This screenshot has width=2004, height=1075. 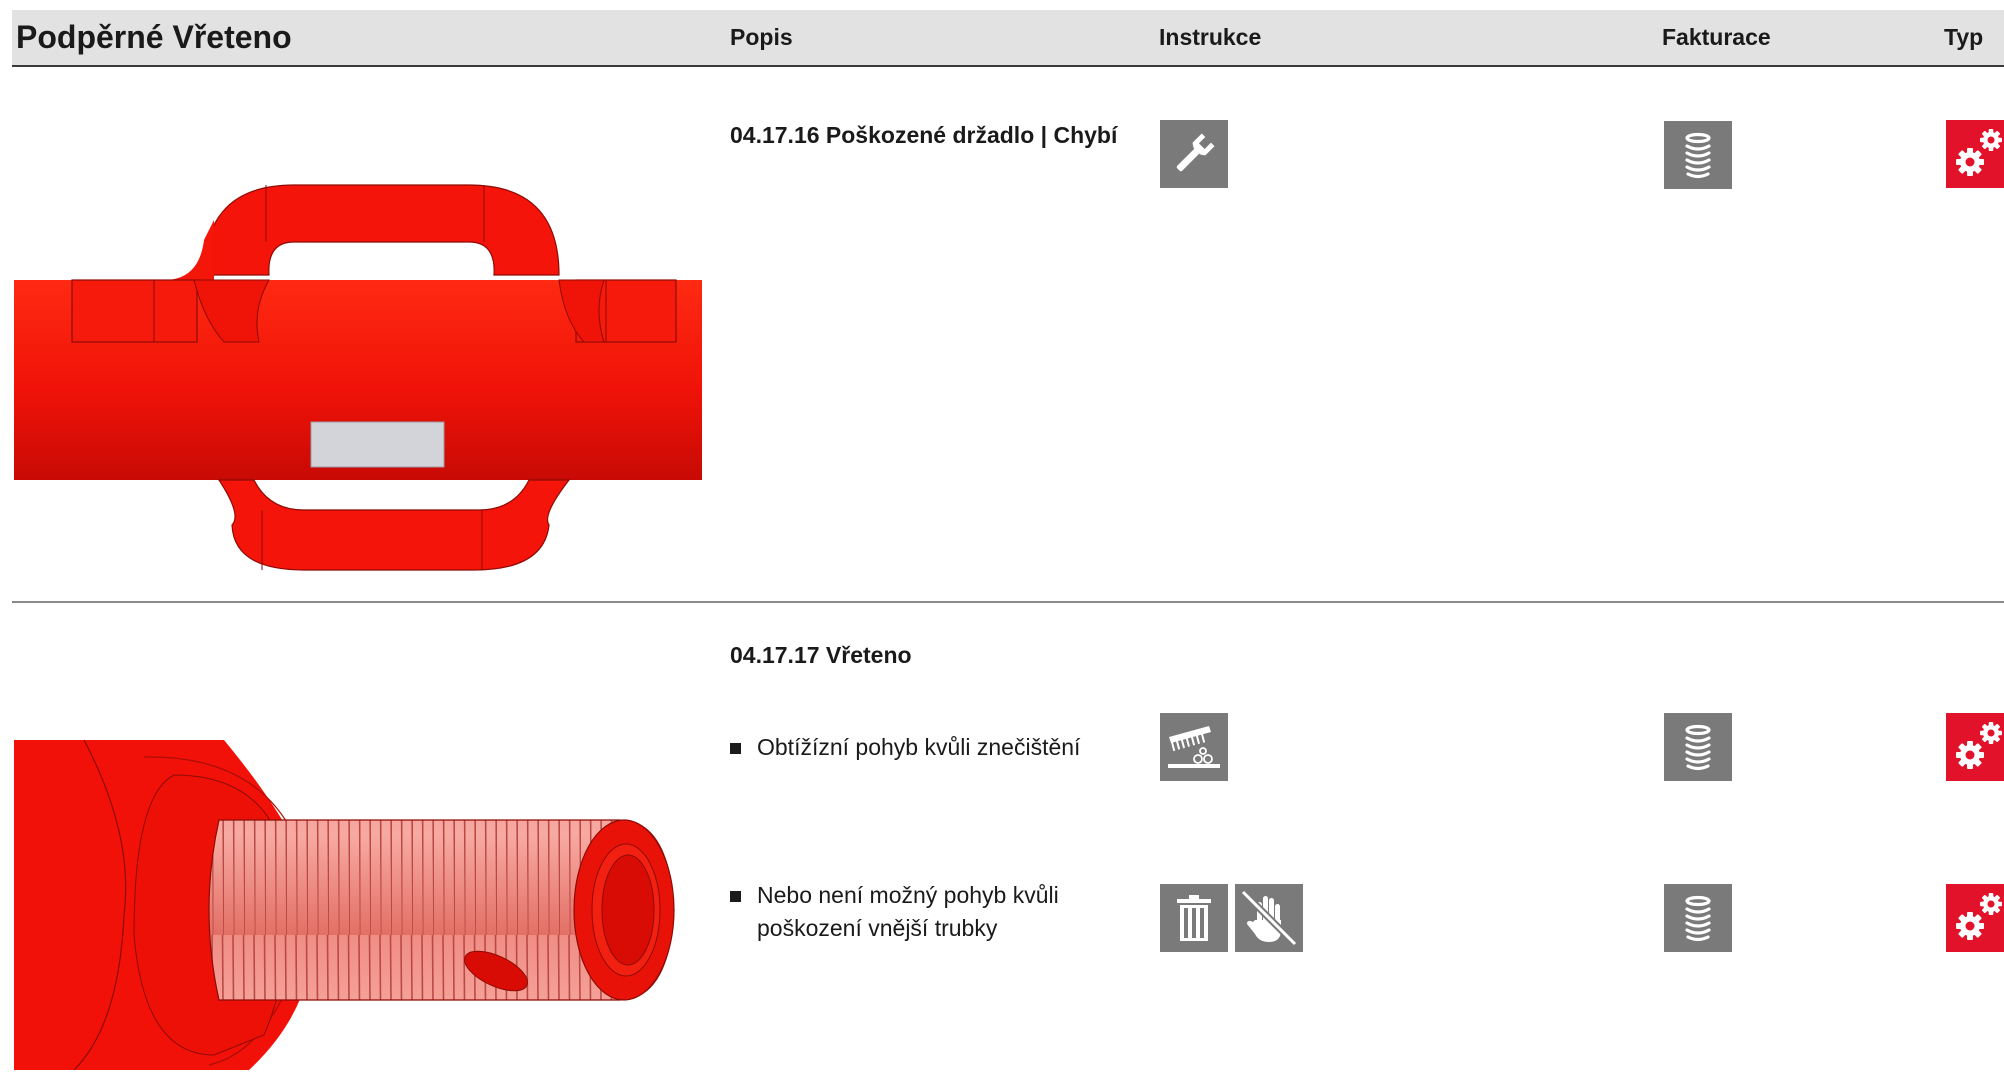 What do you see at coordinates (1008, 602) in the screenshot?
I see `row-divider` at bounding box center [1008, 602].